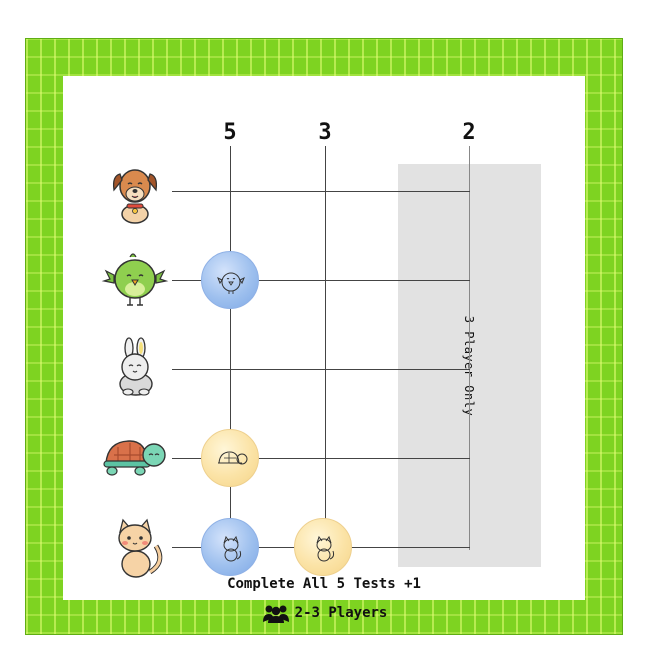 The height and width of the screenshot is (672, 649). Describe the element at coordinates (135, 369) in the screenshot. I see `bunny-icon` at that location.